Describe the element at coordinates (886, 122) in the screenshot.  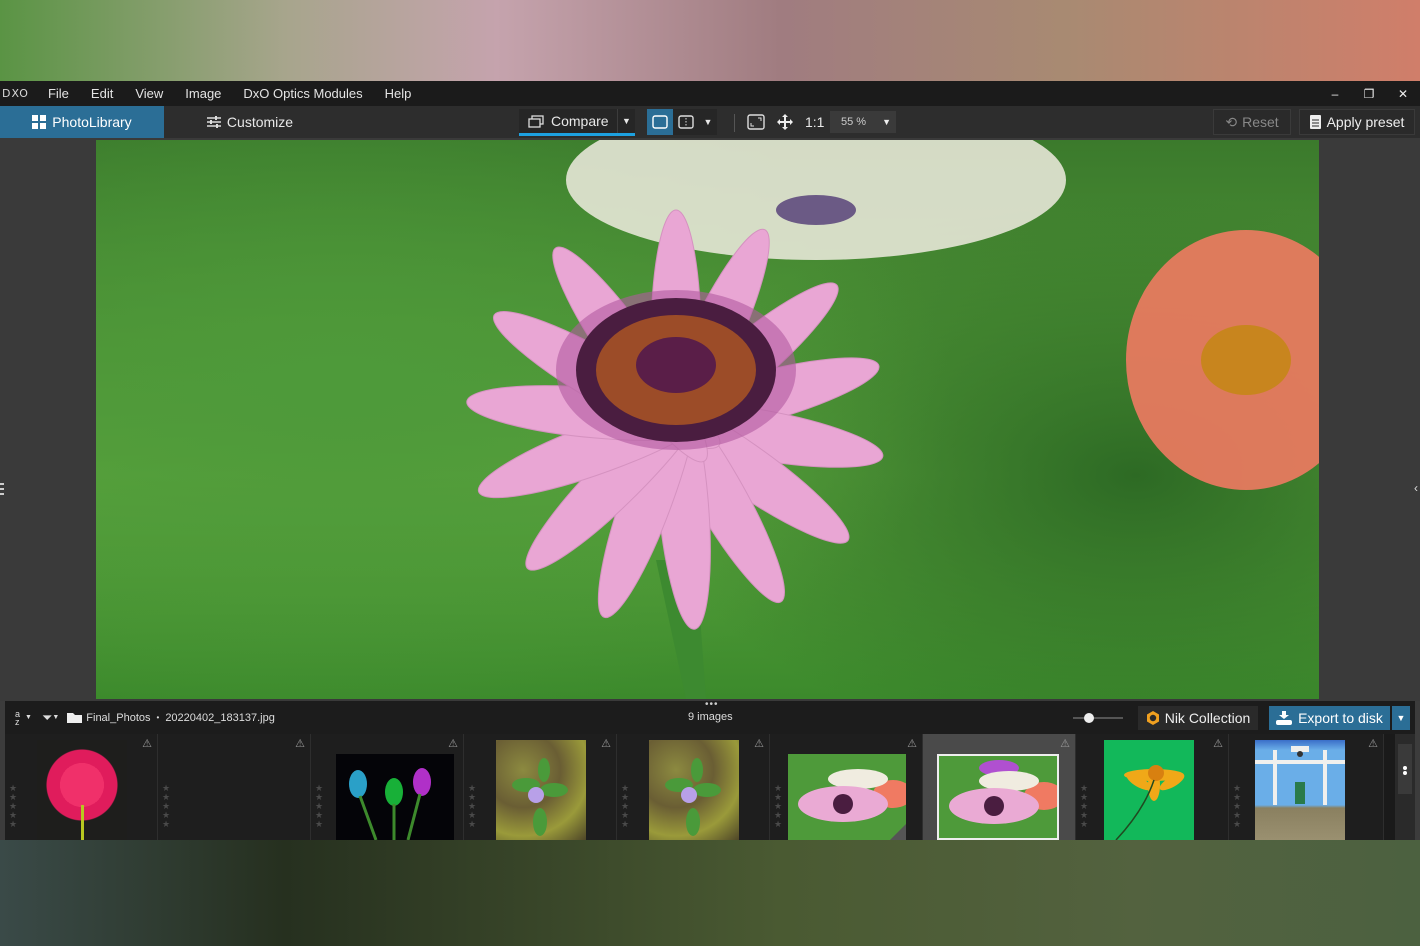
I see `chevron-down-icon: ▼` at that location.